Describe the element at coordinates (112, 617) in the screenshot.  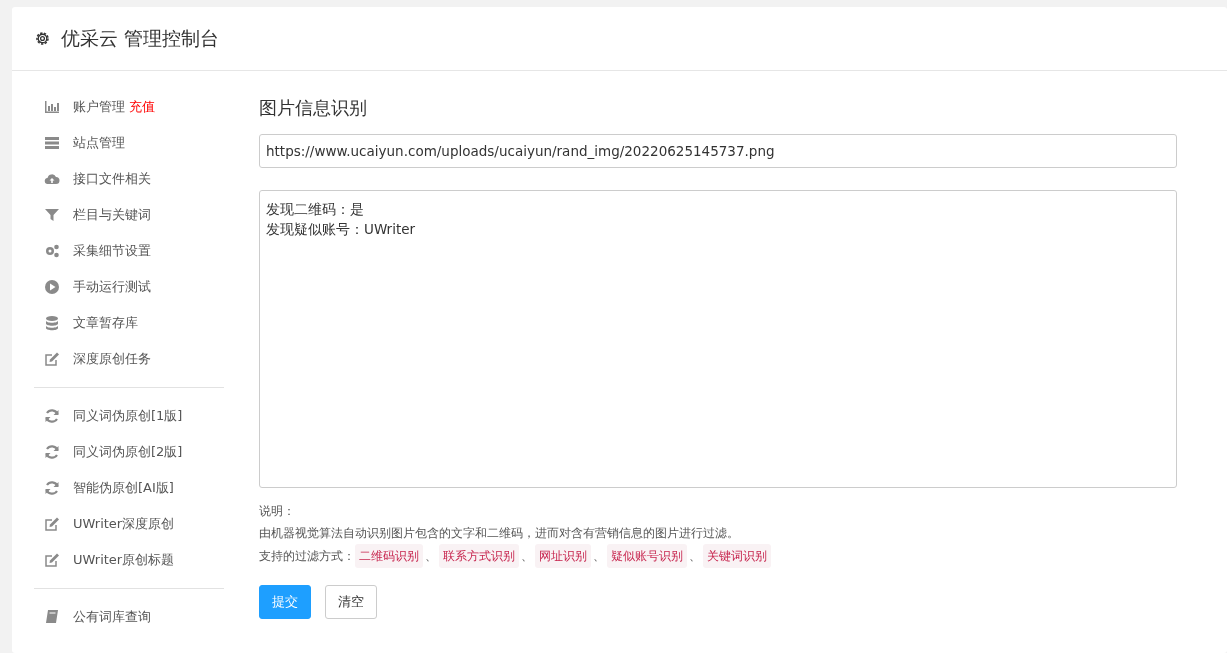
I see `sidebar-item: 公有词库查询` at that location.